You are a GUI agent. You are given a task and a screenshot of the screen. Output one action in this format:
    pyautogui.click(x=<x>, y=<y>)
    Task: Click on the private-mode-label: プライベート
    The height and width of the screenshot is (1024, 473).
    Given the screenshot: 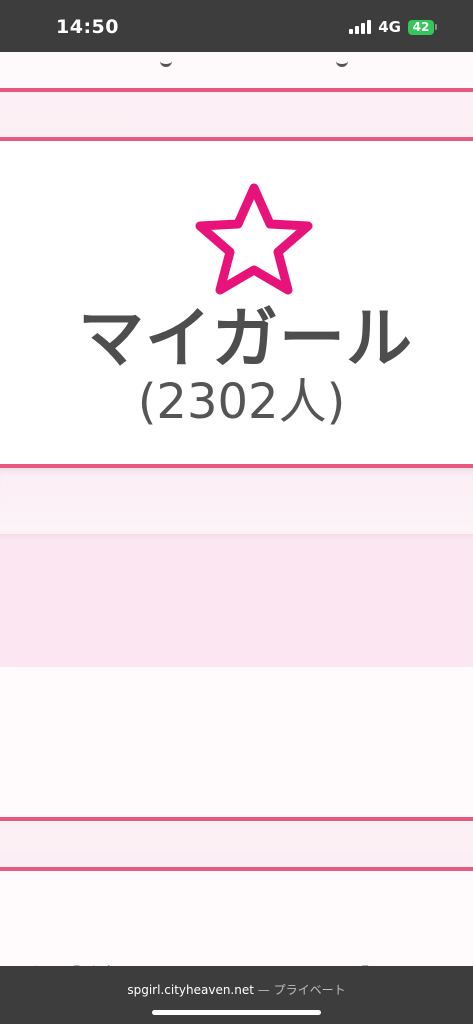 What is the action you would take?
    pyautogui.click(x=309, y=990)
    